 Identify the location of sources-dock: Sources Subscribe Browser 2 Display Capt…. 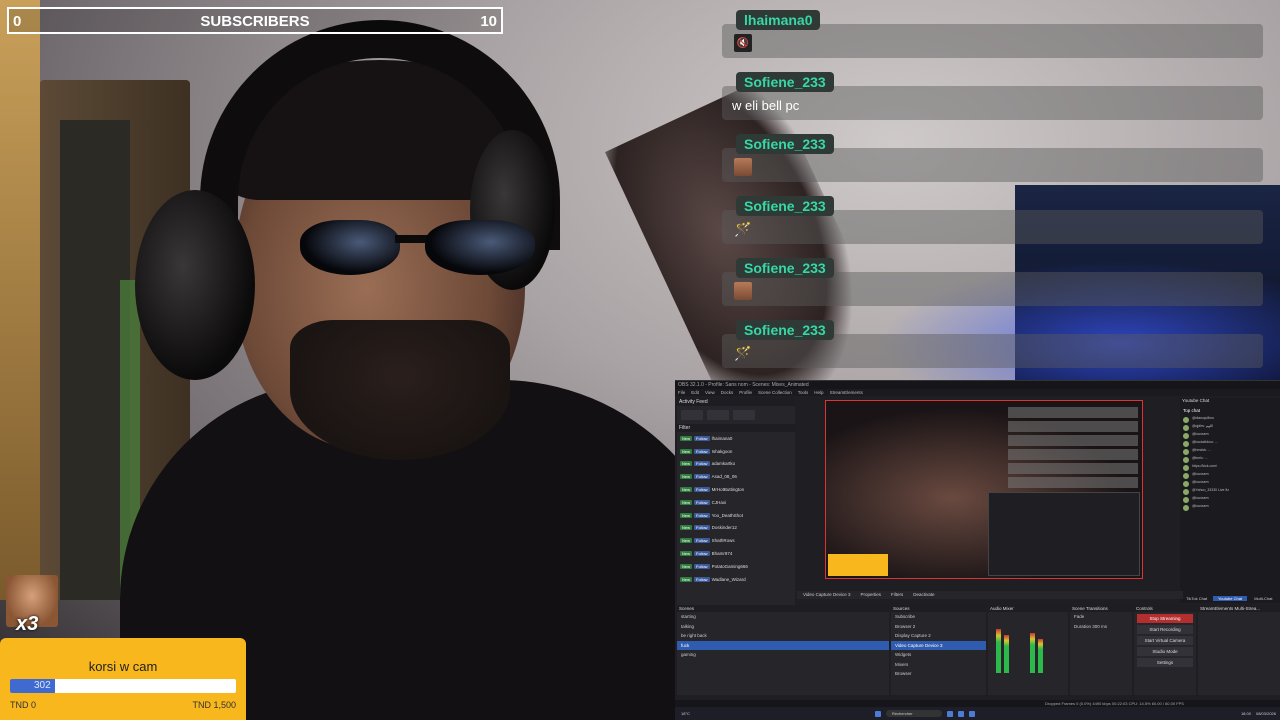
(938, 650).